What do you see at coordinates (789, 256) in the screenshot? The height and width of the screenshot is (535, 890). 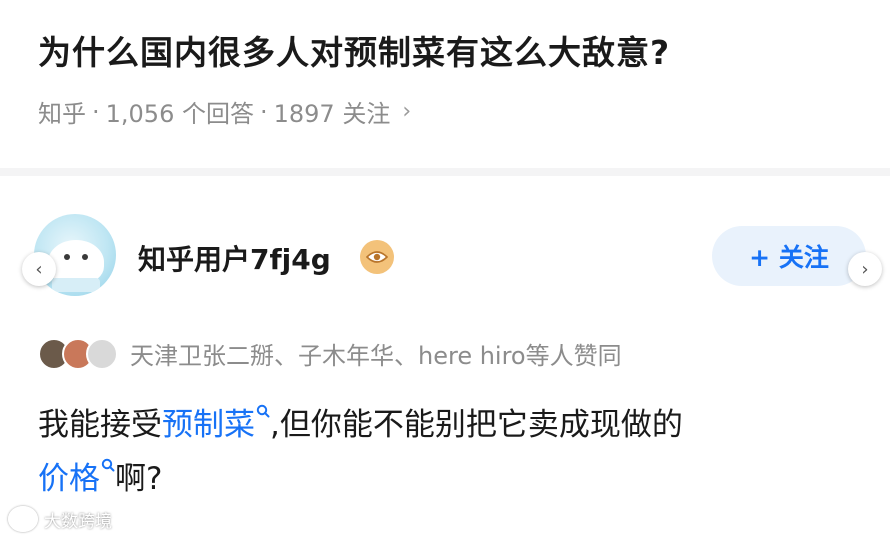 I see `follow-button: + 关注` at bounding box center [789, 256].